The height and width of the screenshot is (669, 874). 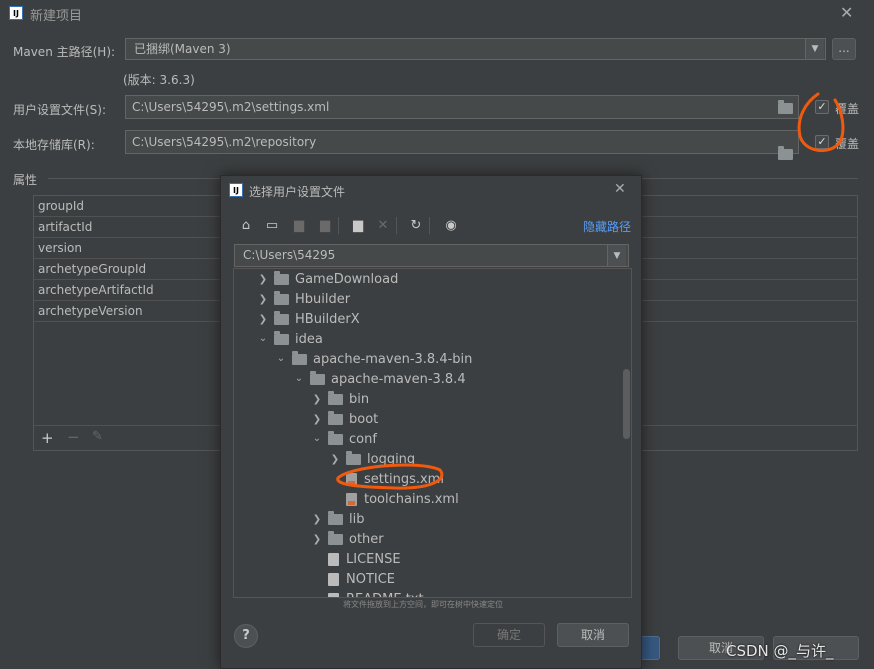 I want to click on settings-annotation-circle, so click(x=390, y=476).